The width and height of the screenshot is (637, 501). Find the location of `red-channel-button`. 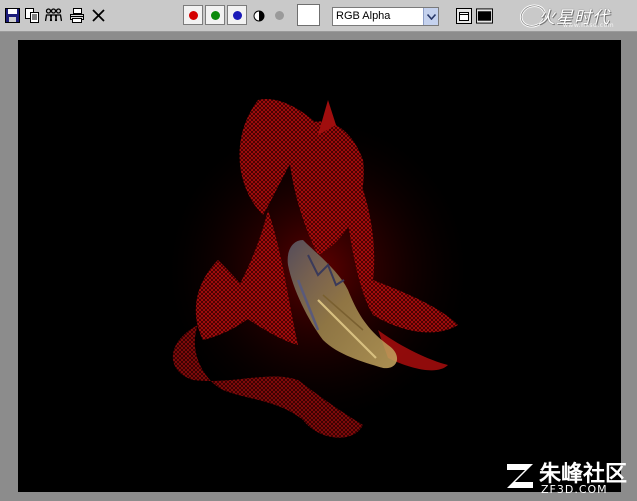

red-channel-button is located at coordinates (193, 15).